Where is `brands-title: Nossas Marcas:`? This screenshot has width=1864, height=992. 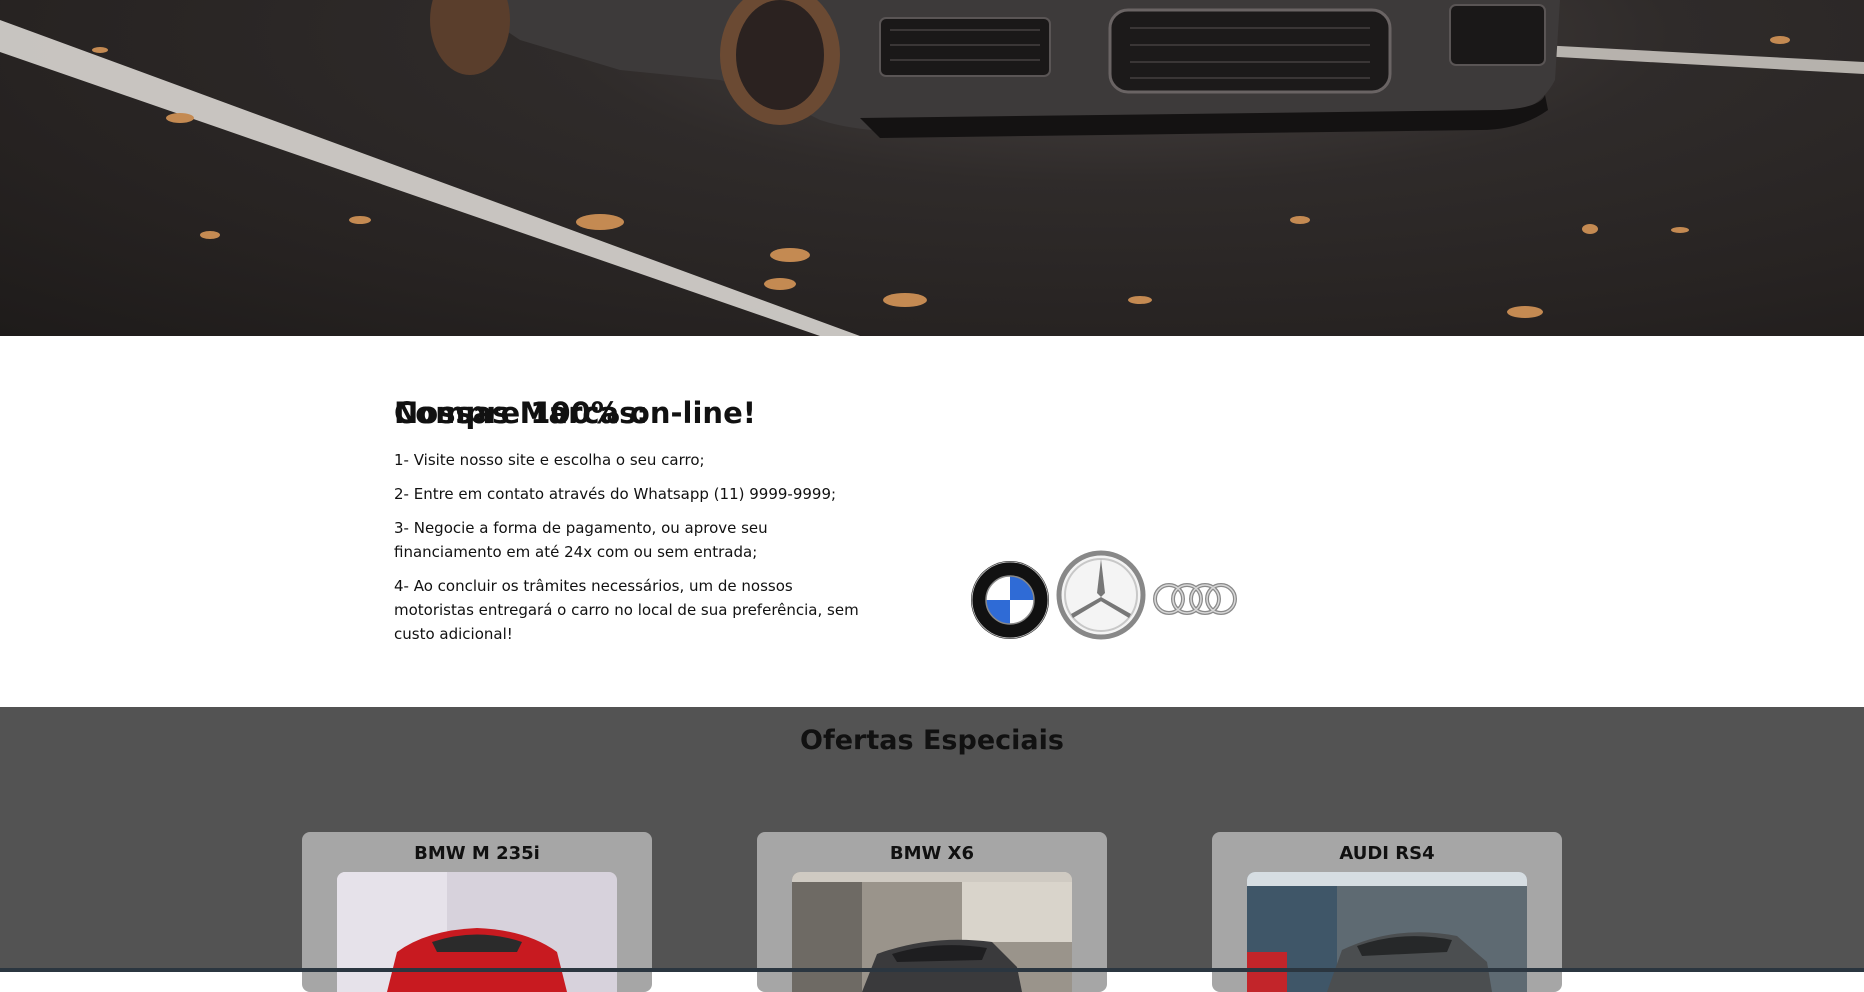
brands-title: Nossas Marcas: is located at coordinates (521, 413).